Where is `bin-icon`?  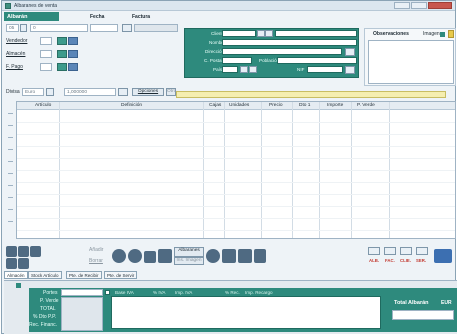
bin-icon is located at coordinates (260, 256).